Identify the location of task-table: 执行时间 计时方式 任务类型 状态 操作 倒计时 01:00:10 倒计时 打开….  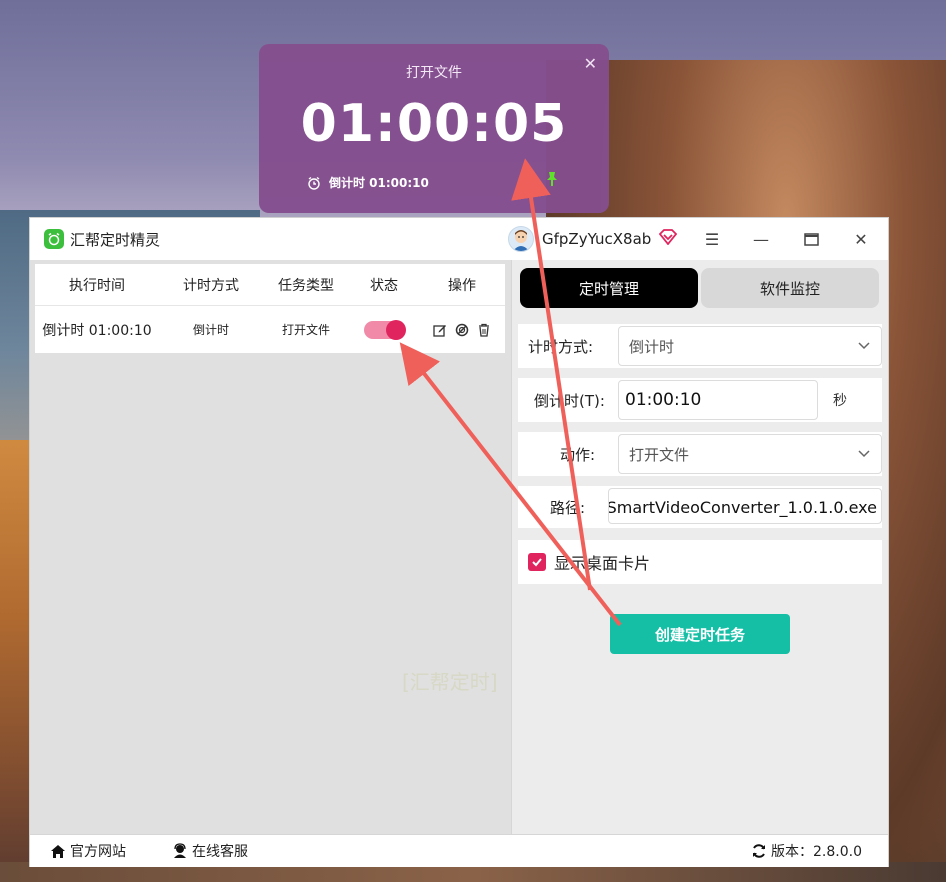
(270, 308).